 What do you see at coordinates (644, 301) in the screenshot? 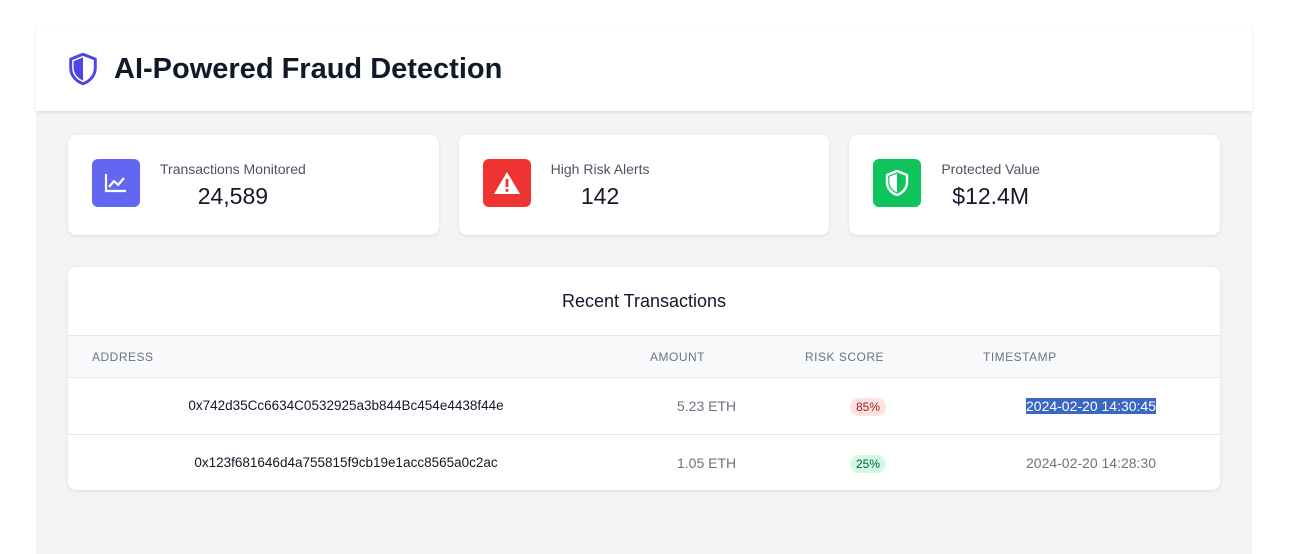
I see `table-title: Recent Transactions` at bounding box center [644, 301].